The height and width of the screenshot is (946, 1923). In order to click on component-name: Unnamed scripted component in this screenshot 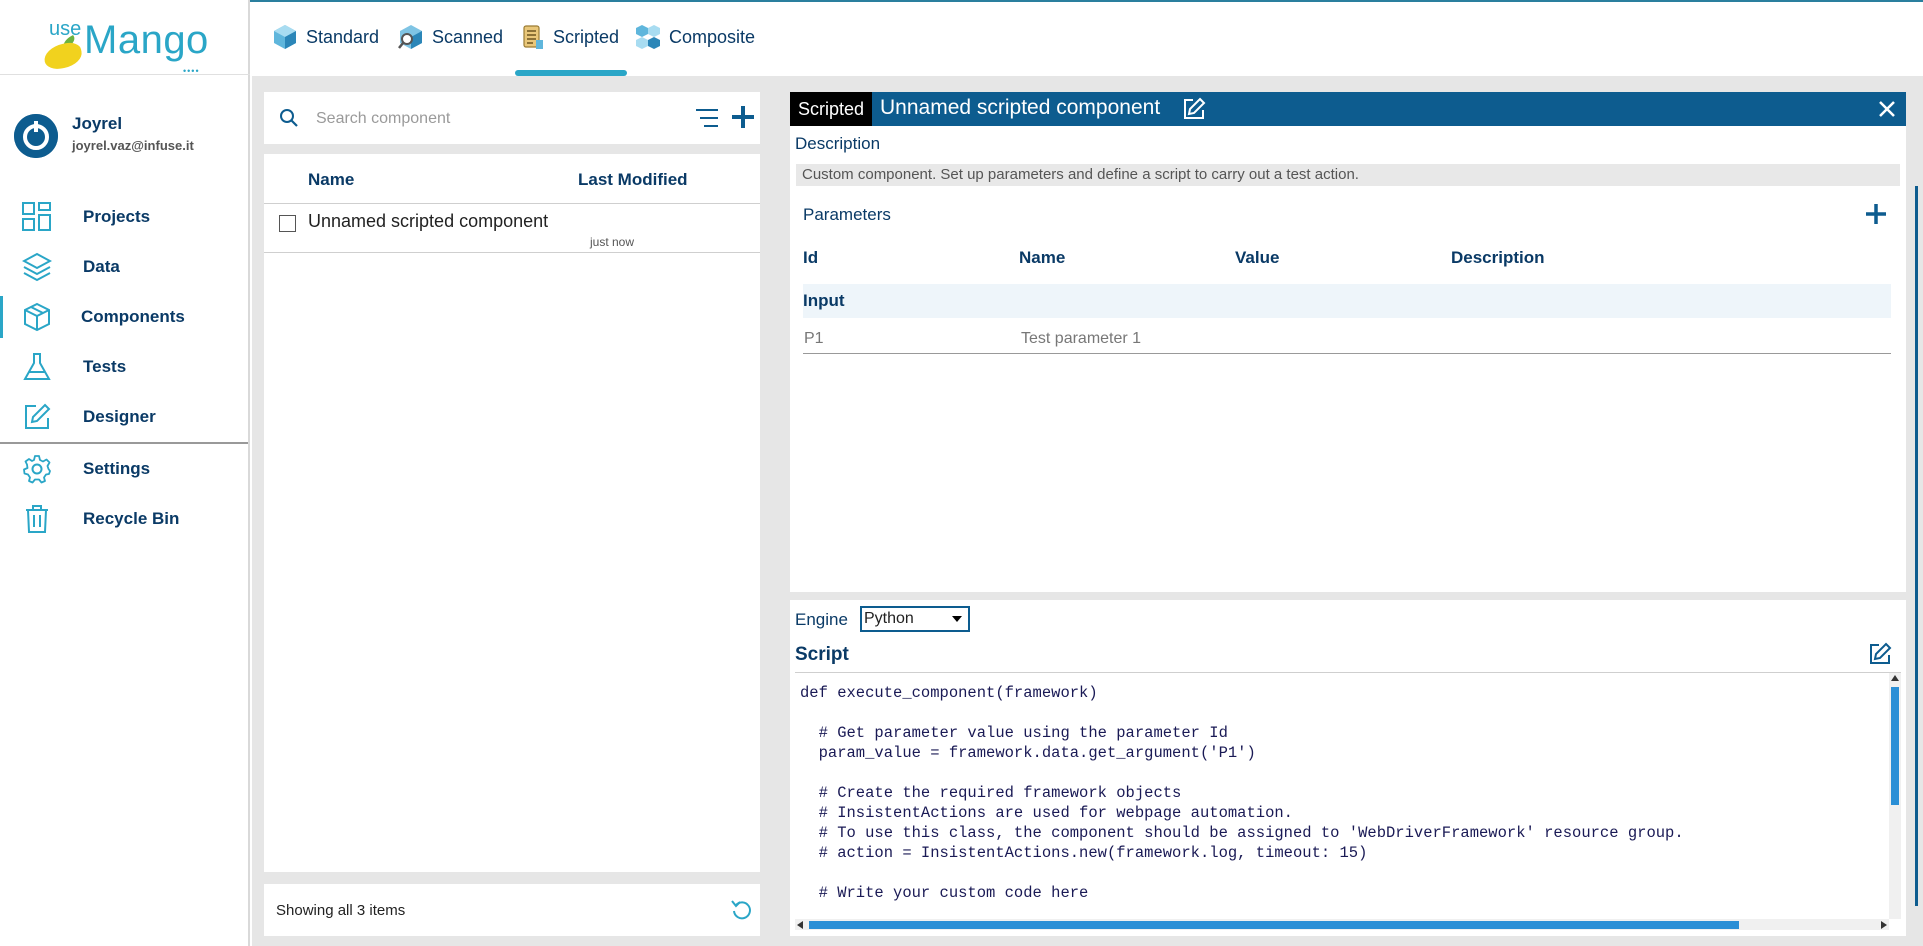, I will do `click(428, 221)`.